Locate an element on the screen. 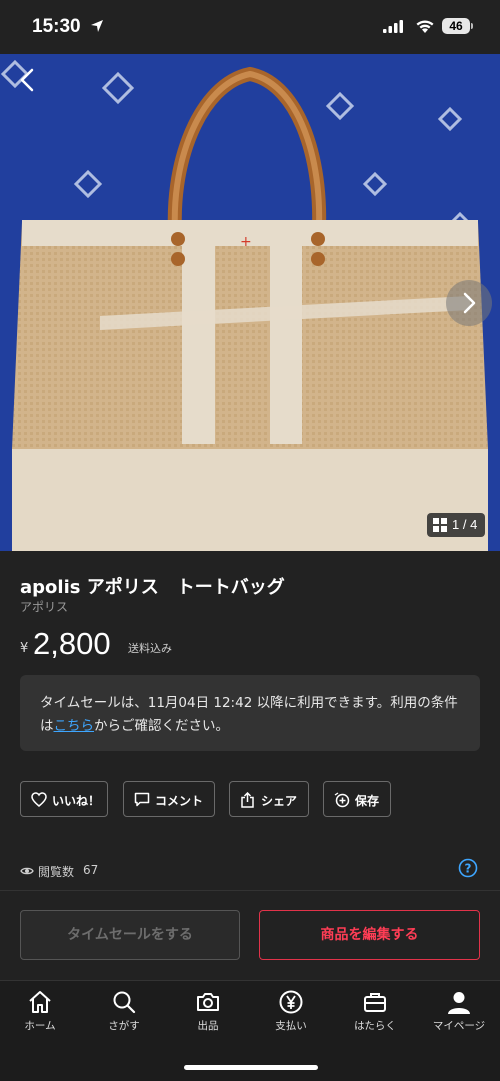  timesale-button: タイムセールをする is located at coordinates (130, 935).